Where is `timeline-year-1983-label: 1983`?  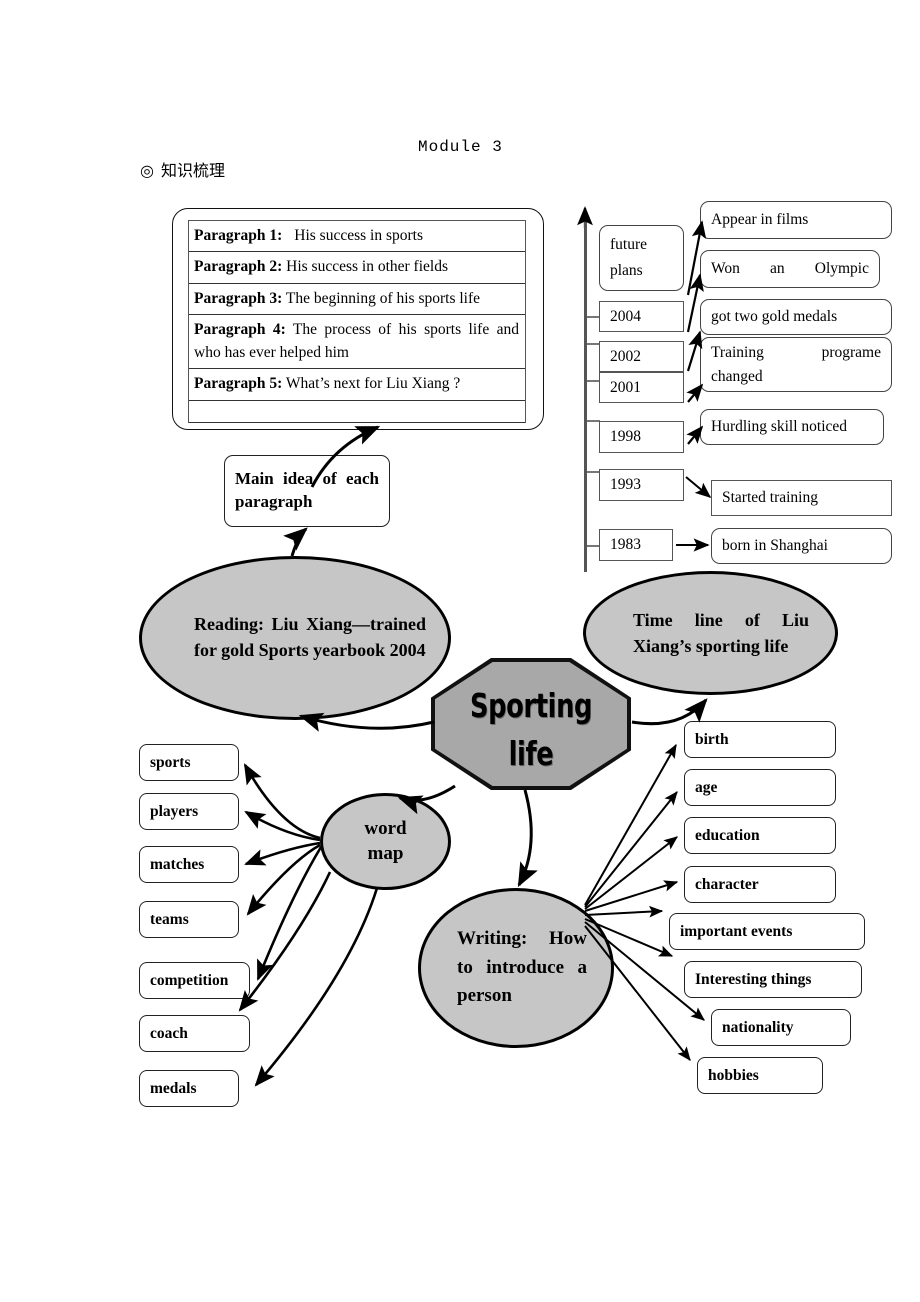 timeline-year-1983-label: 1983 is located at coordinates (625, 544).